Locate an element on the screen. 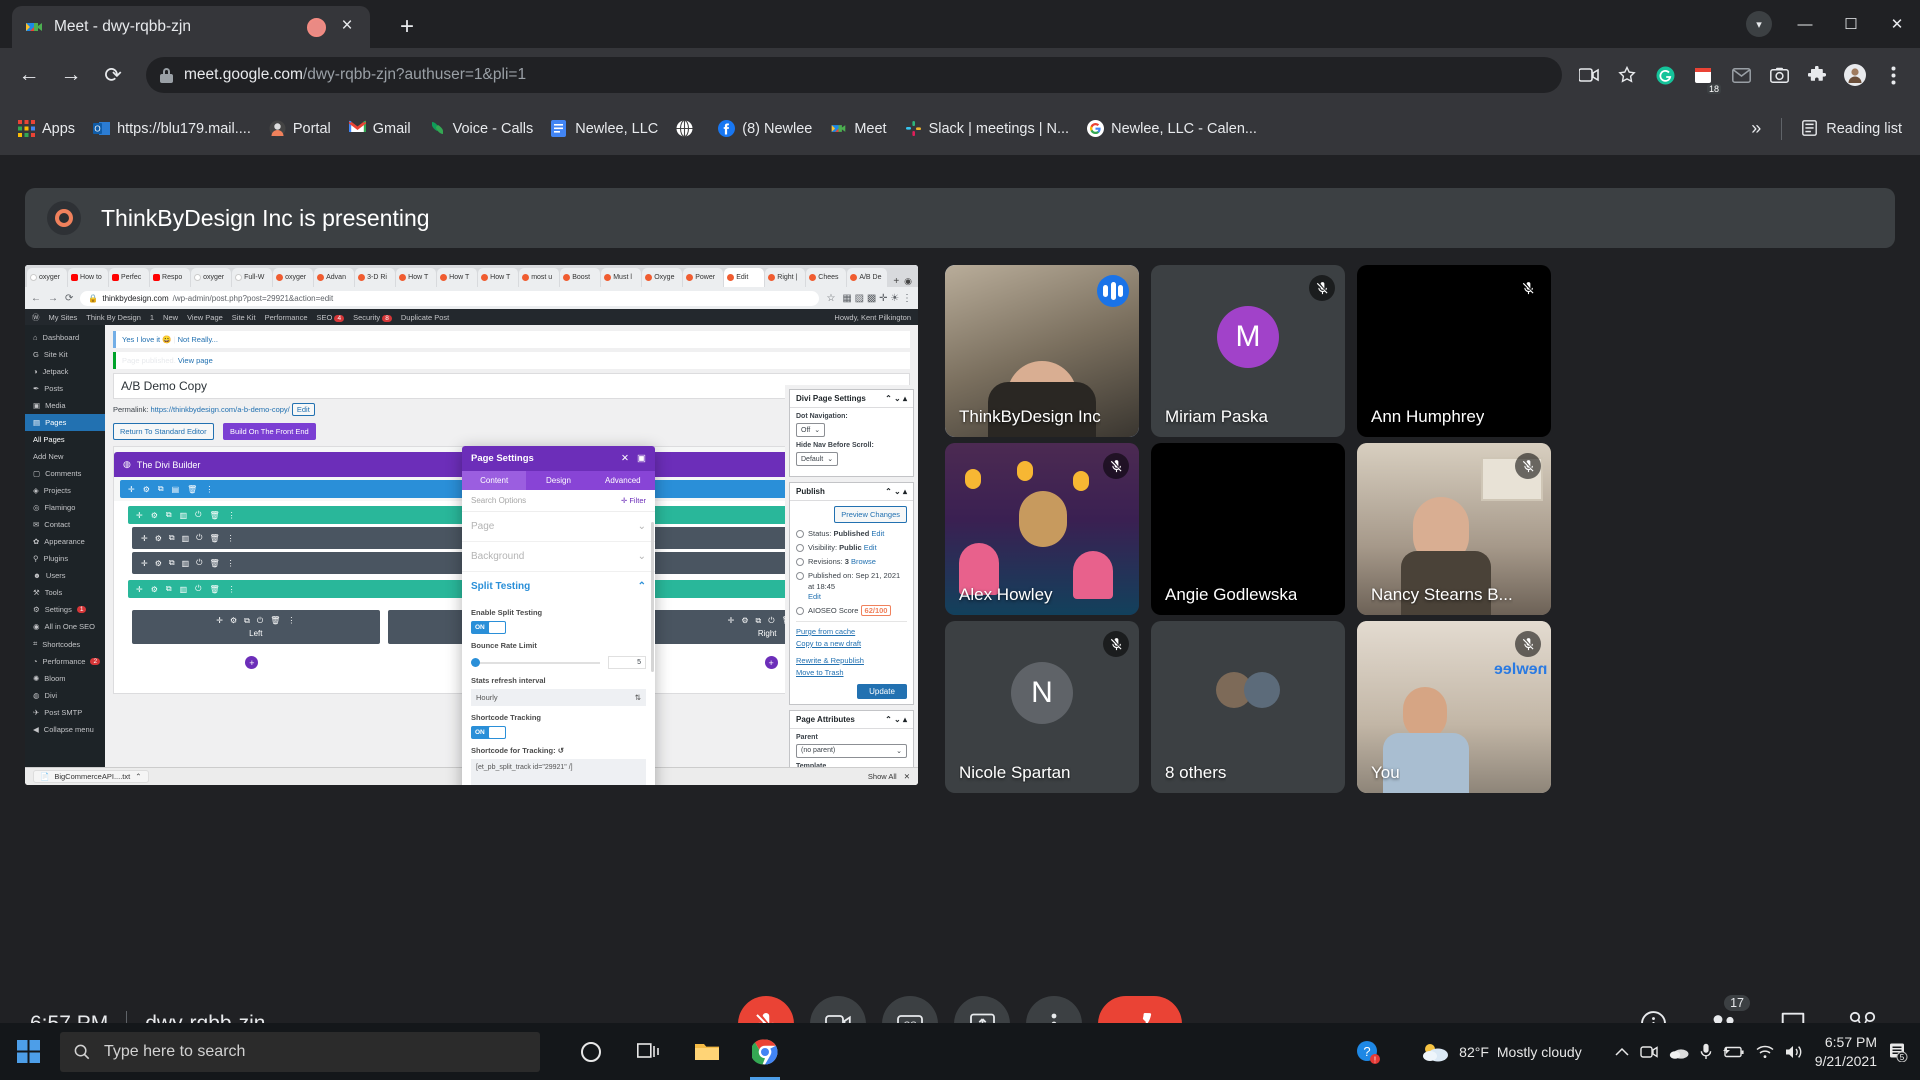 The image size is (1920, 1080). participant-tile-miriam-paska: M Miriam Paska is located at coordinates (1248, 351).